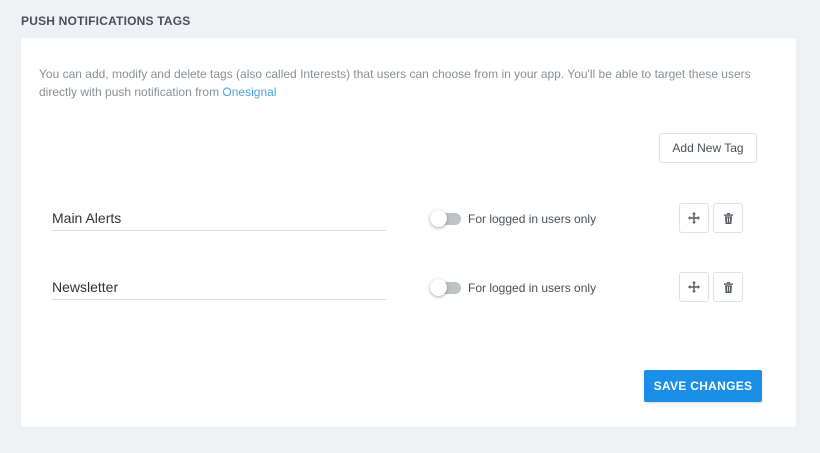  Describe the element at coordinates (703, 386) in the screenshot. I see `save-changes-button: SAVE CHANGES` at that location.